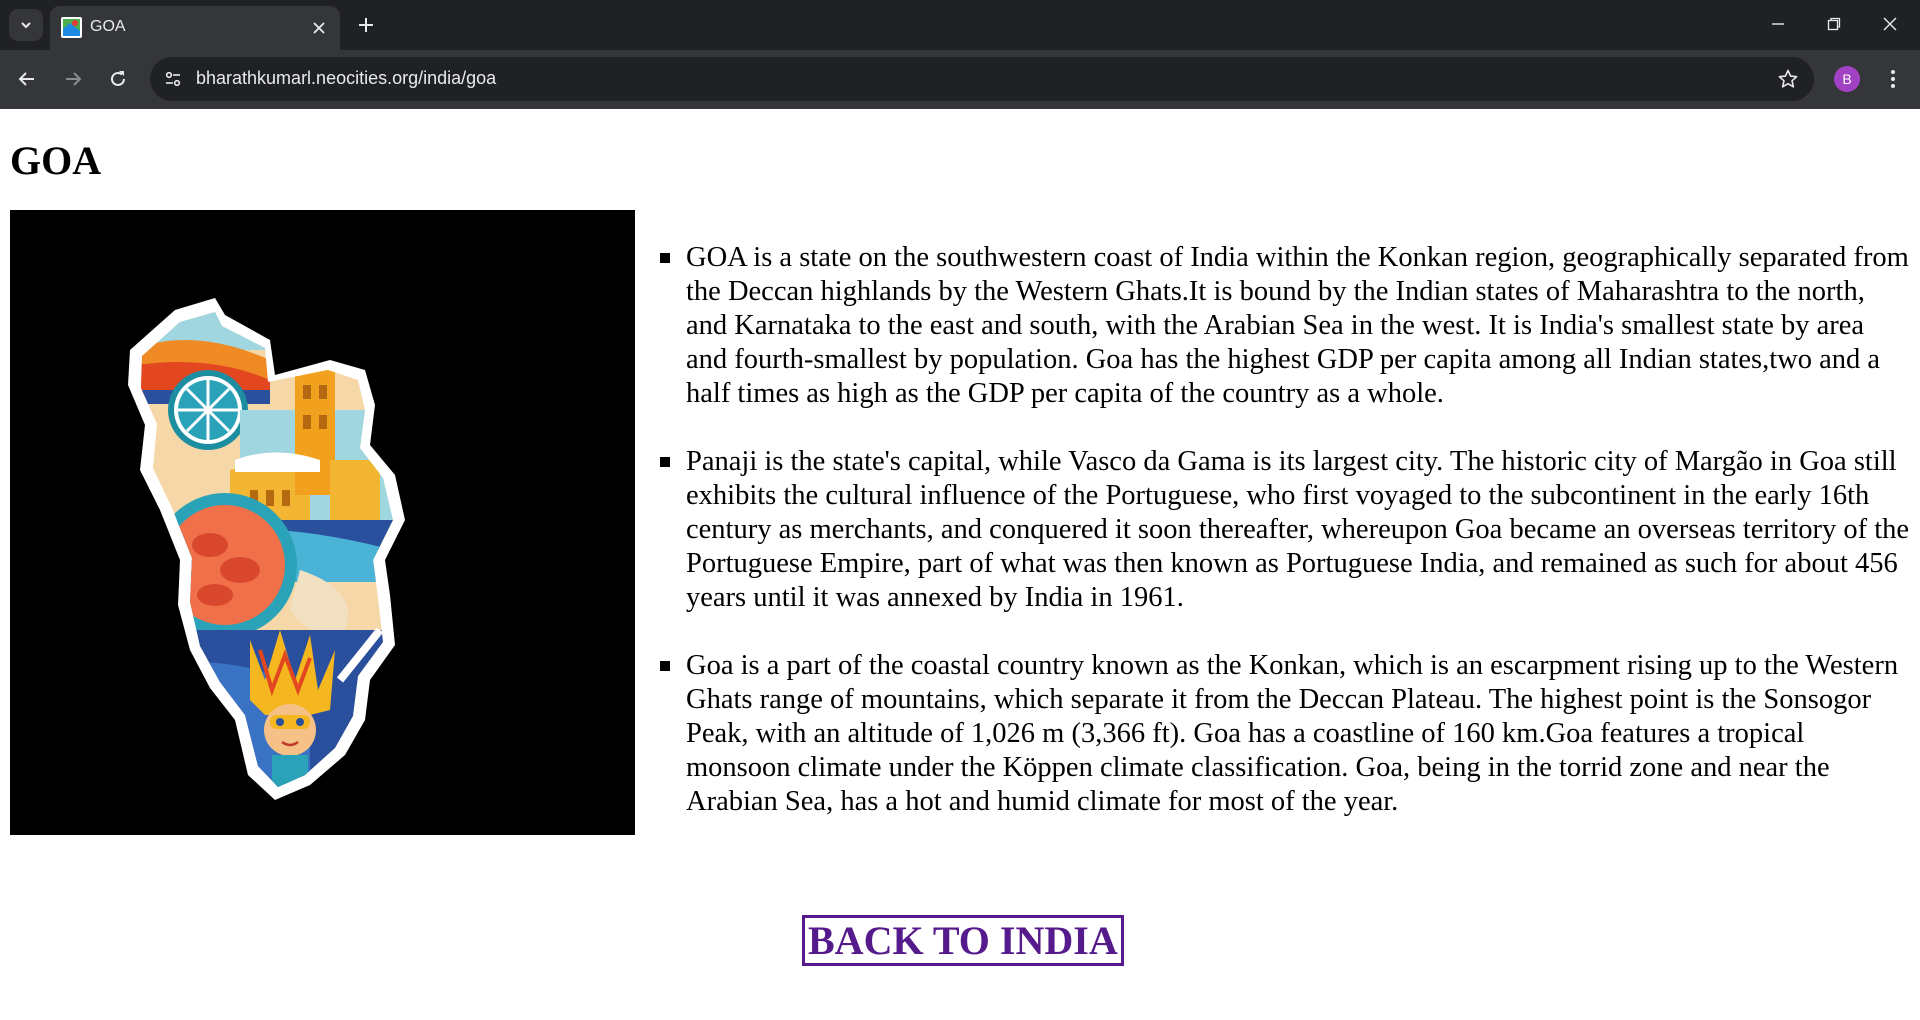 The image size is (1920, 1020). What do you see at coordinates (960, 25) in the screenshot?
I see `tab-strip: GOA` at bounding box center [960, 25].